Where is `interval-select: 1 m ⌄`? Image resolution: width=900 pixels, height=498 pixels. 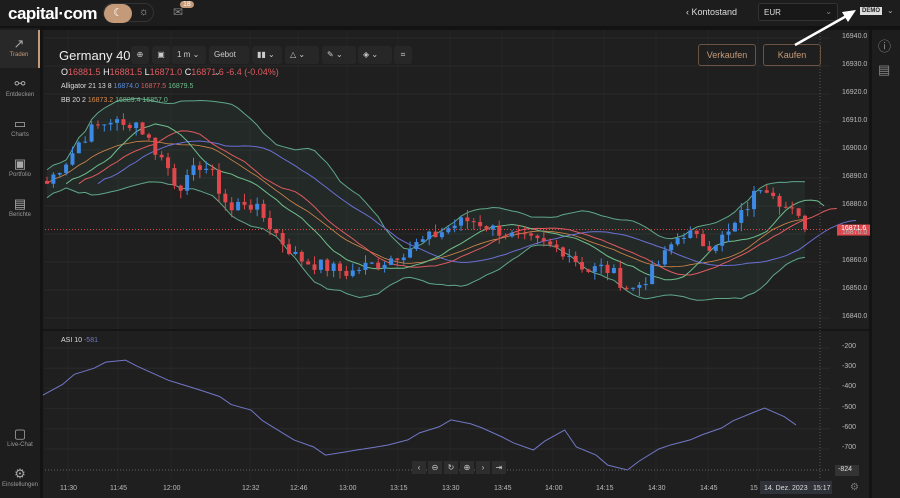 interval-select: 1 m ⌄ is located at coordinates (189, 55).